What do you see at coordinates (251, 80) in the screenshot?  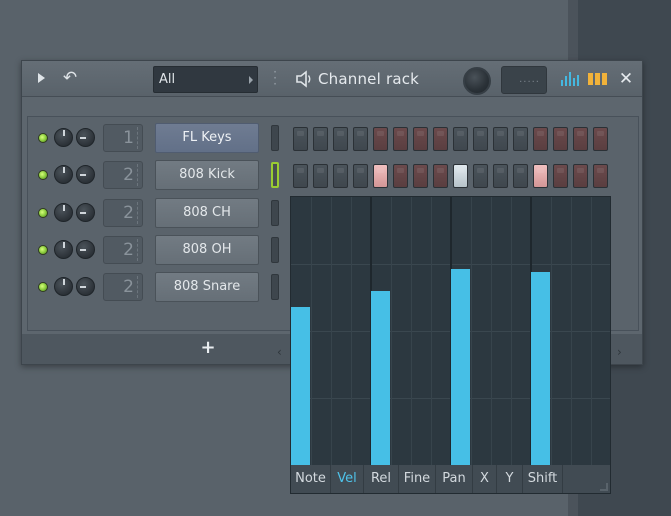 I see `chevron-right-icon` at bounding box center [251, 80].